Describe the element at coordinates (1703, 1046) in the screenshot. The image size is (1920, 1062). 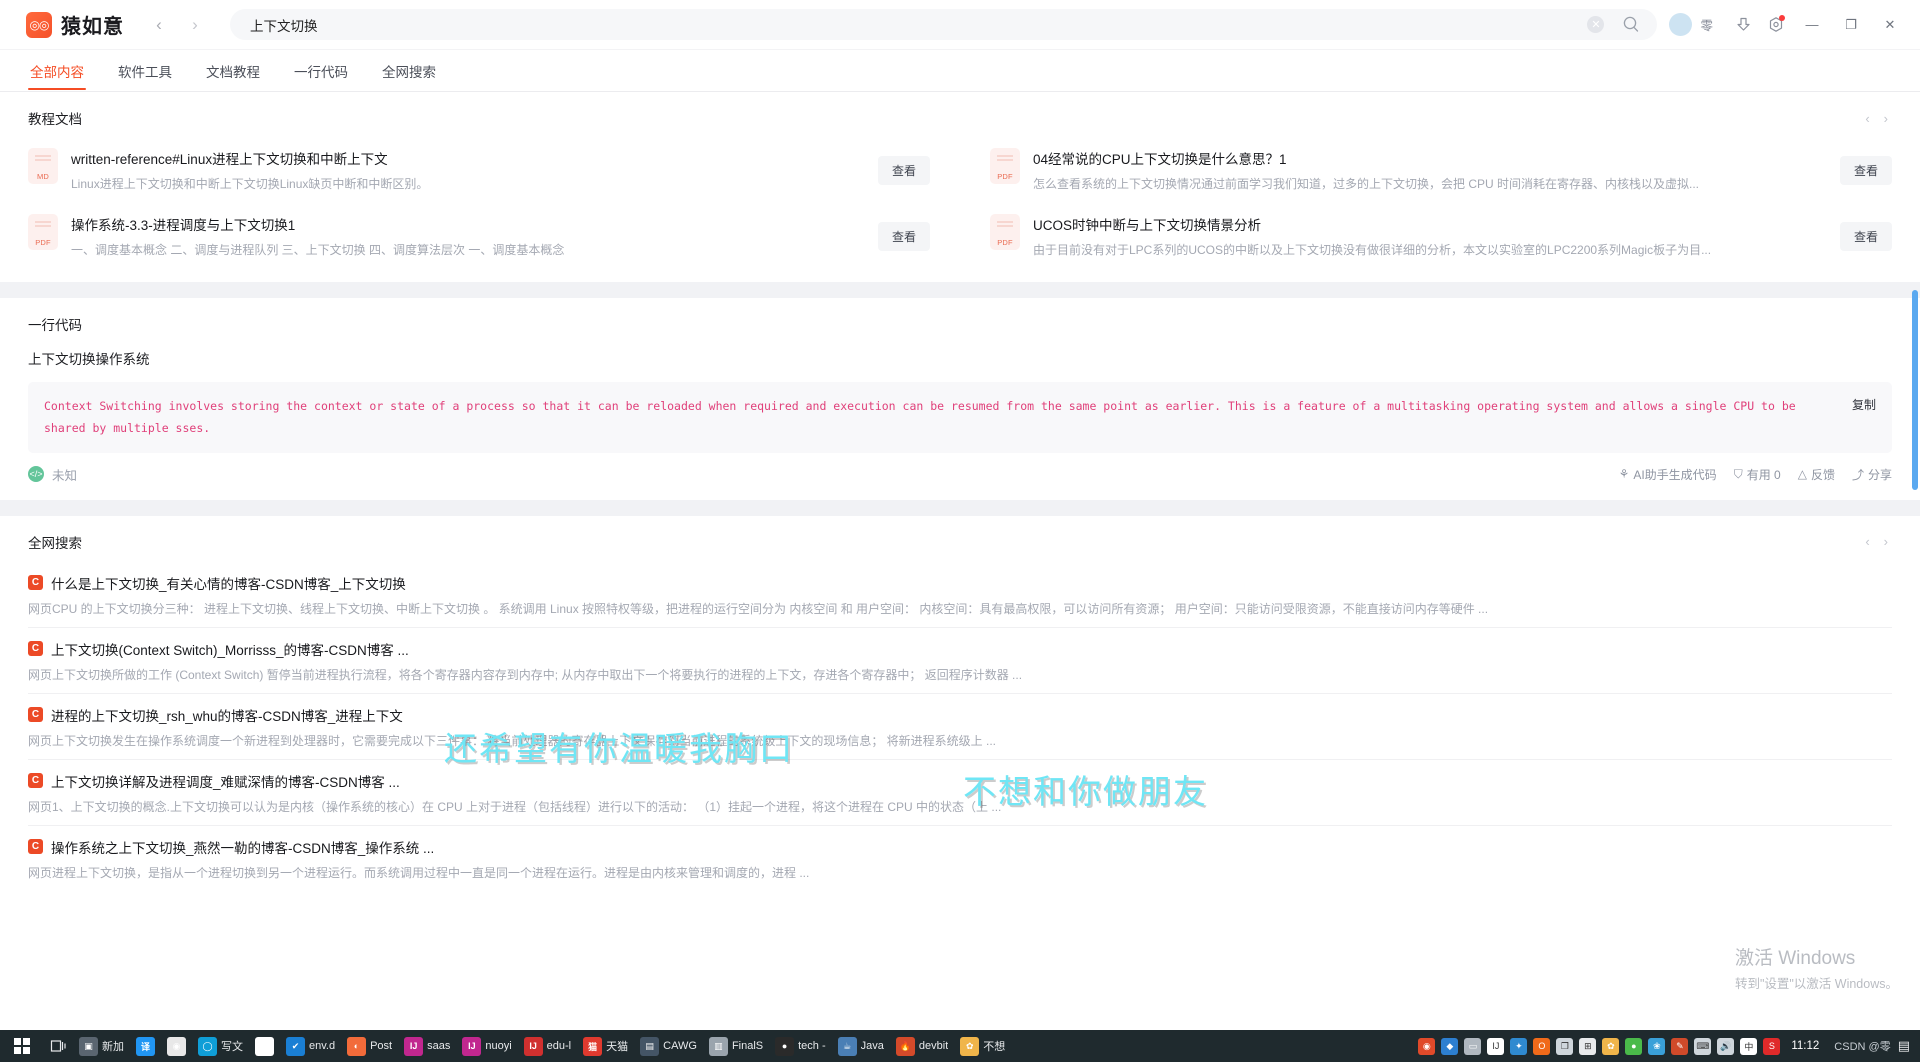
I see `tray-icon: ⌨` at that location.